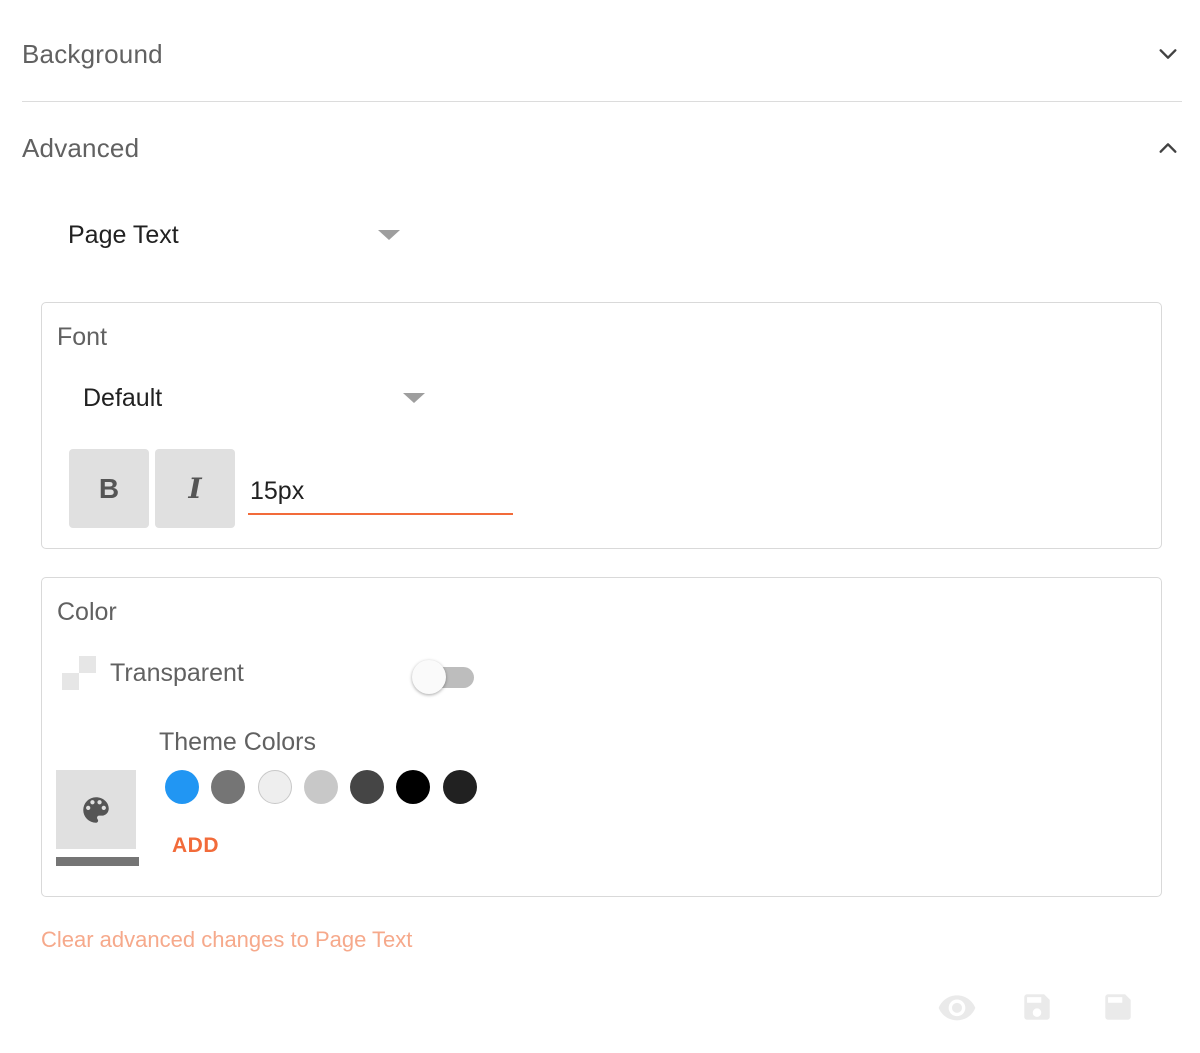 Image resolution: width=1200 pixels, height=1053 pixels. Describe the element at coordinates (97, 861) in the screenshot. I see `current-color-indicator` at that location.